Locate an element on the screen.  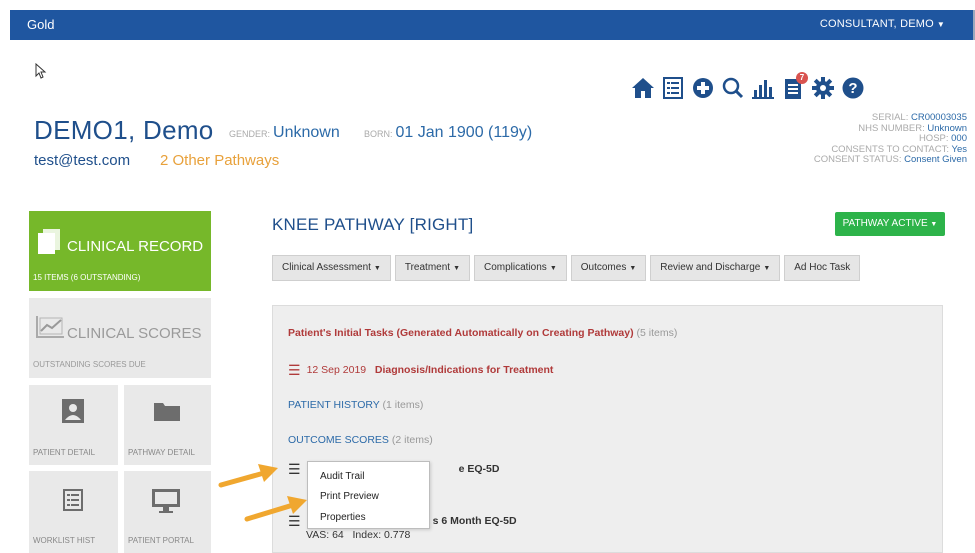
pathway-status-button: PATHWAY ACTIVE ▼ is located at coordinates (890, 224).